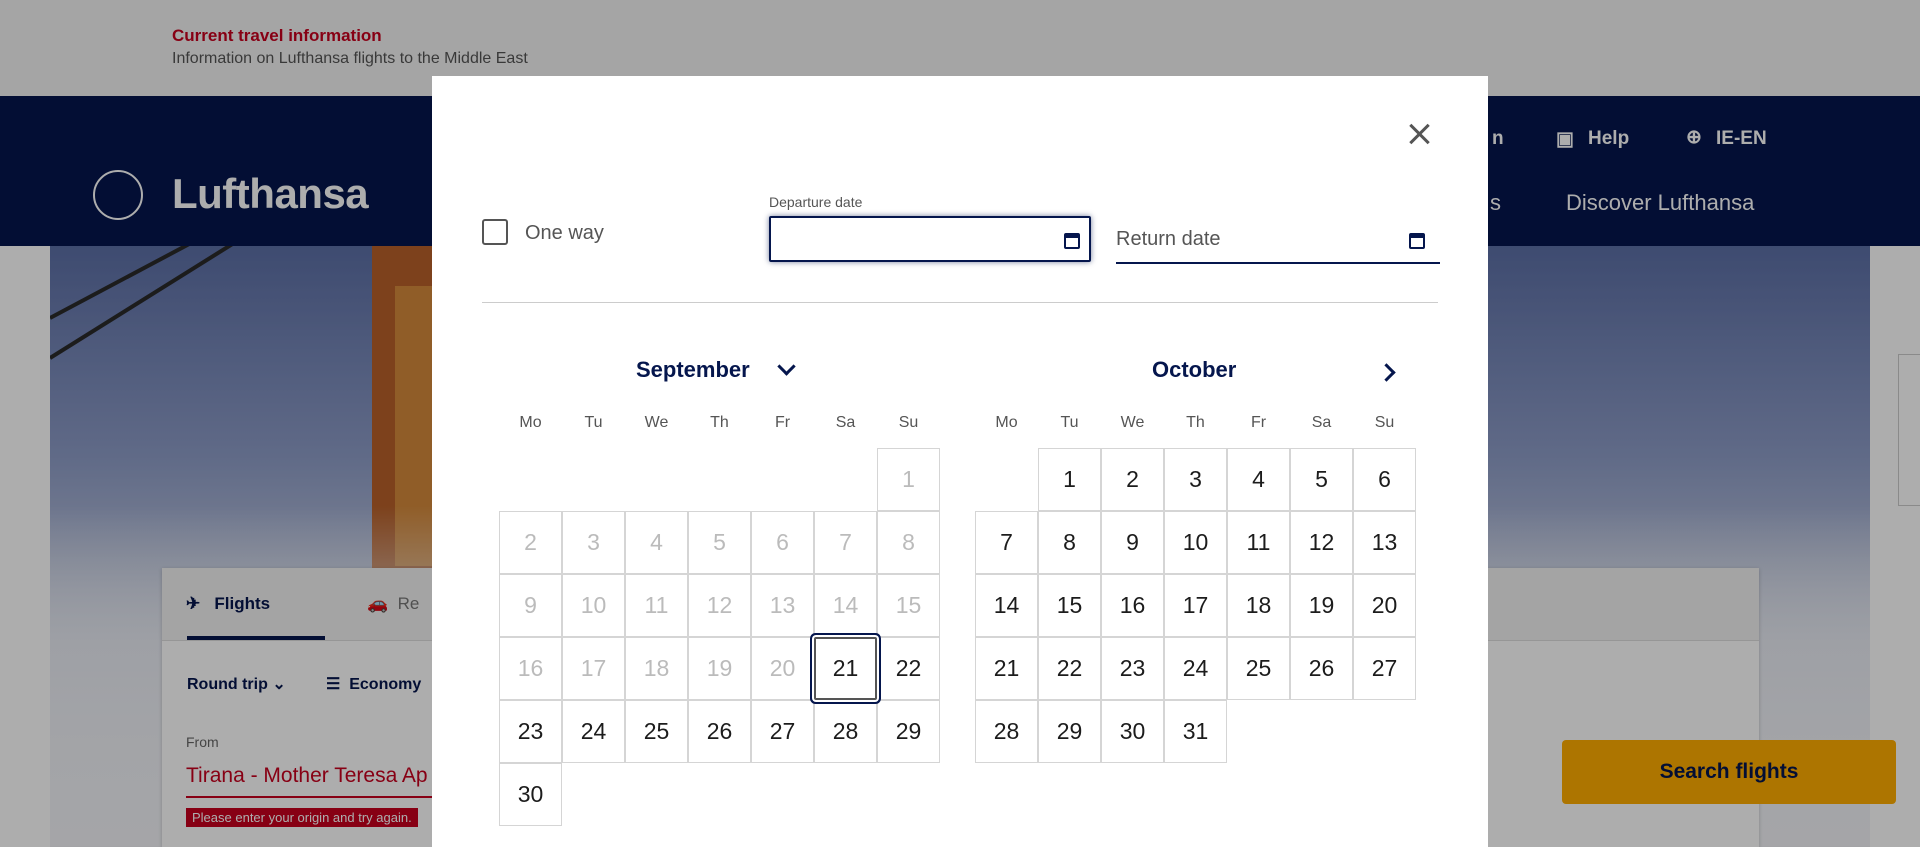 The width and height of the screenshot is (1920, 847). I want to click on close-icon, so click(1419, 134).